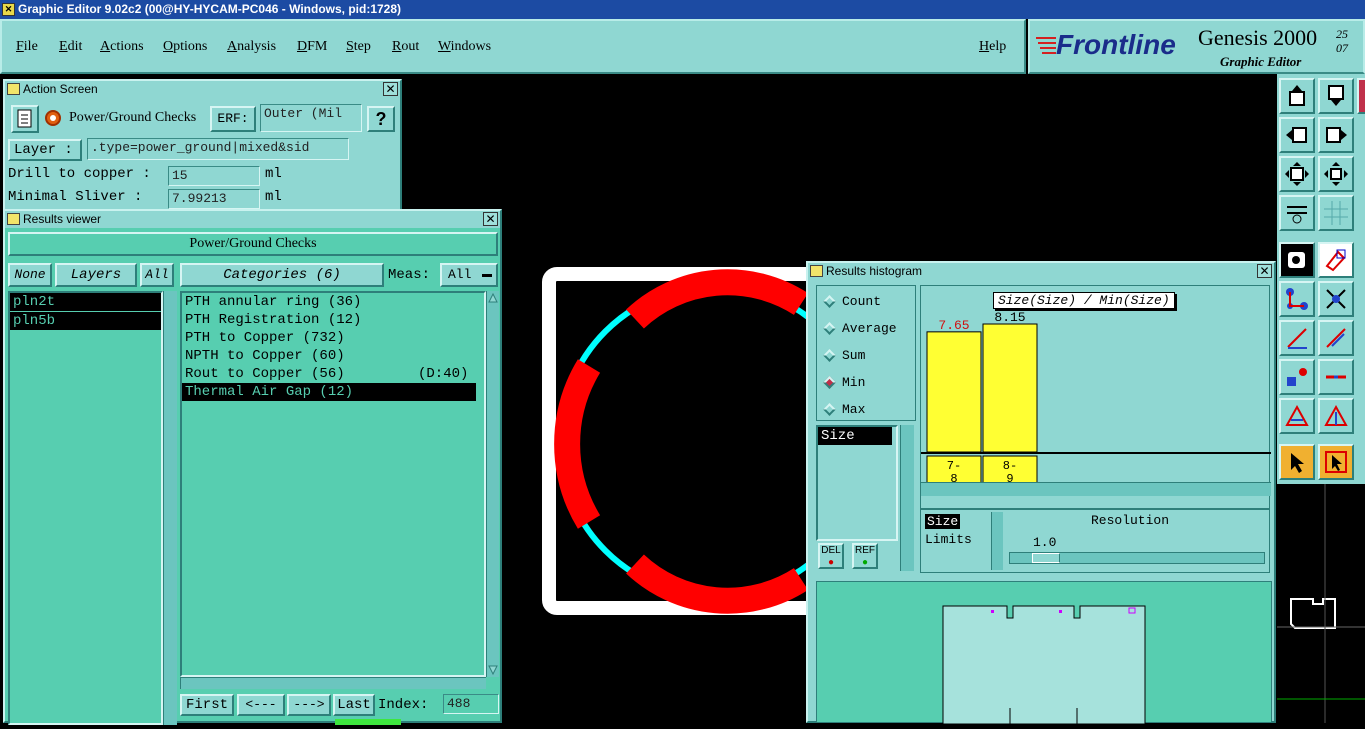 This screenshot has width=1365, height=729. Describe the element at coordinates (218, 149) in the screenshot. I see `layer-field: .type=power_ground|mixed&sid` at that location.